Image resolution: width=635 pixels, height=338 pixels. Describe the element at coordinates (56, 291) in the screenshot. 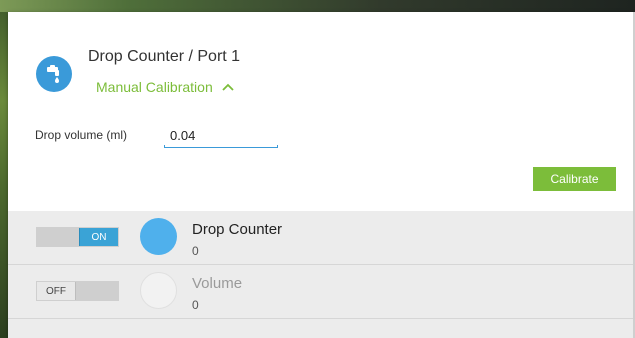

I see `toggle-off-label: OFF` at that location.